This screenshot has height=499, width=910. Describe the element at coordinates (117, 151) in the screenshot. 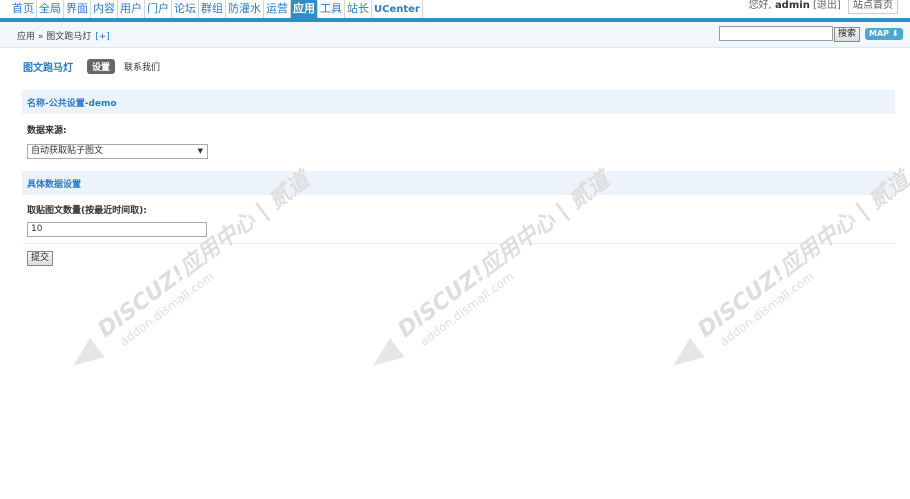

I see `source-select: 自动获取贴子图文 ▼` at that location.